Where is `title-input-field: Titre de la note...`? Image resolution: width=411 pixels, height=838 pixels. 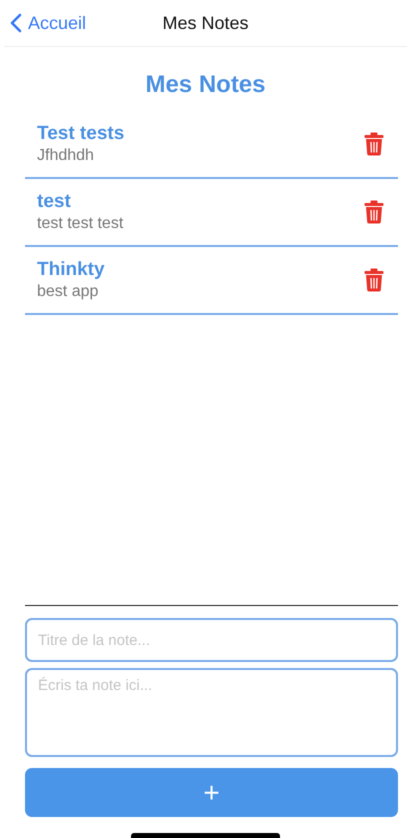
title-input-field: Titre de la note... is located at coordinates (211, 640).